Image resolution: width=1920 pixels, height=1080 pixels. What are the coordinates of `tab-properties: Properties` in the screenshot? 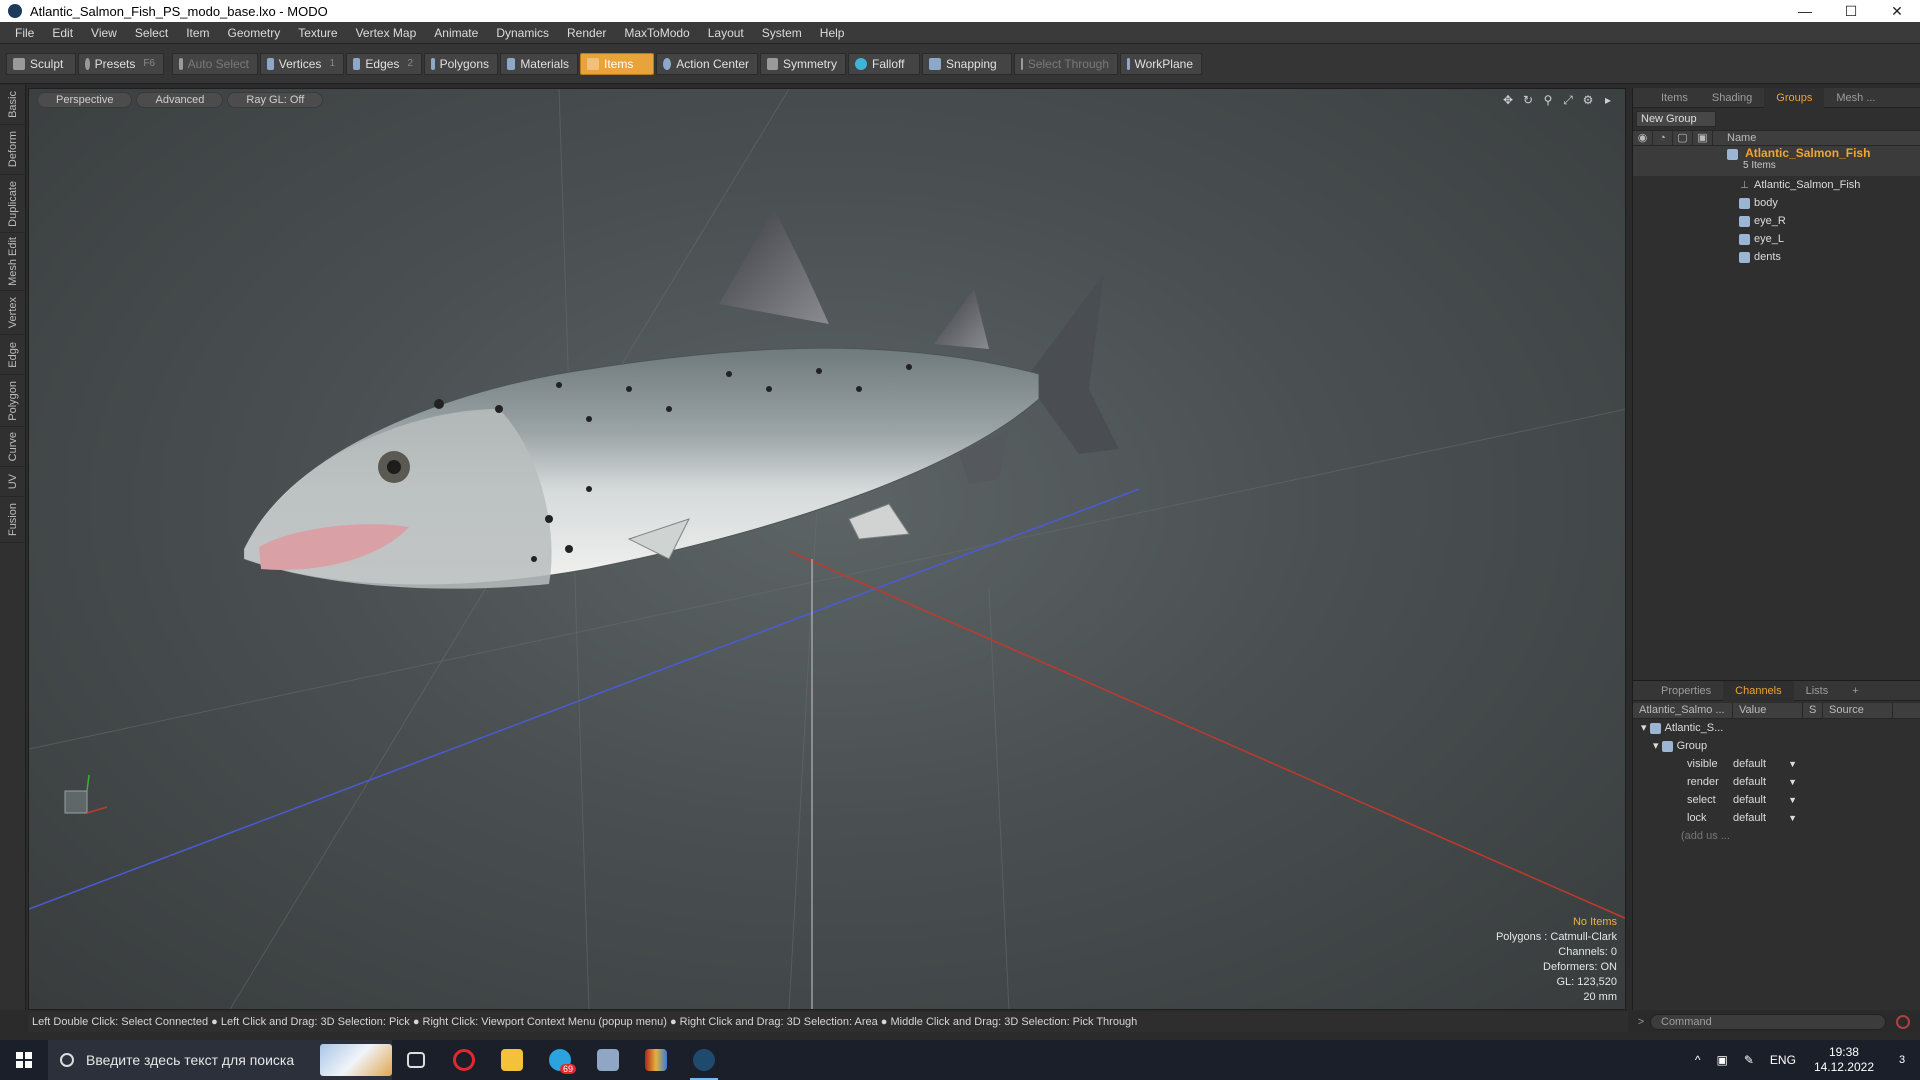 It's located at (1686, 691).